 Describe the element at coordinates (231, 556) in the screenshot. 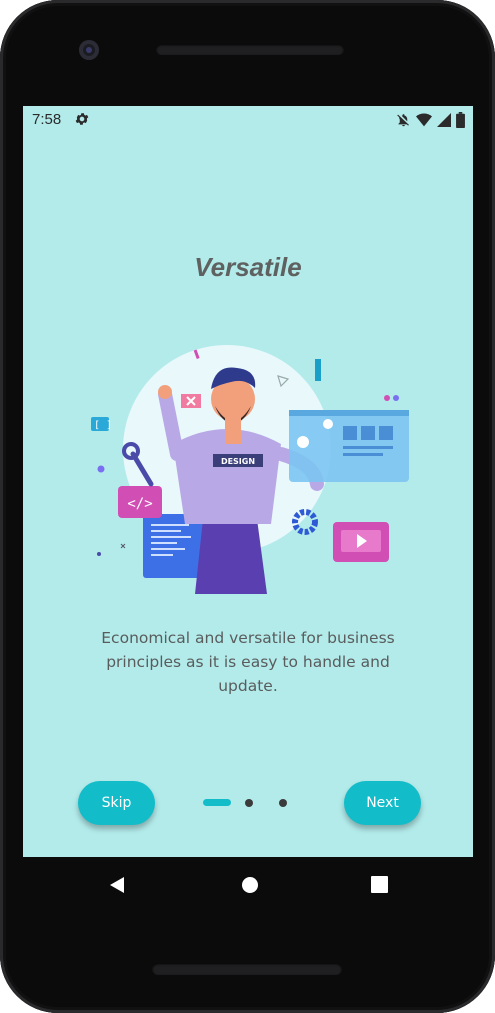

I see `person-legs` at that location.